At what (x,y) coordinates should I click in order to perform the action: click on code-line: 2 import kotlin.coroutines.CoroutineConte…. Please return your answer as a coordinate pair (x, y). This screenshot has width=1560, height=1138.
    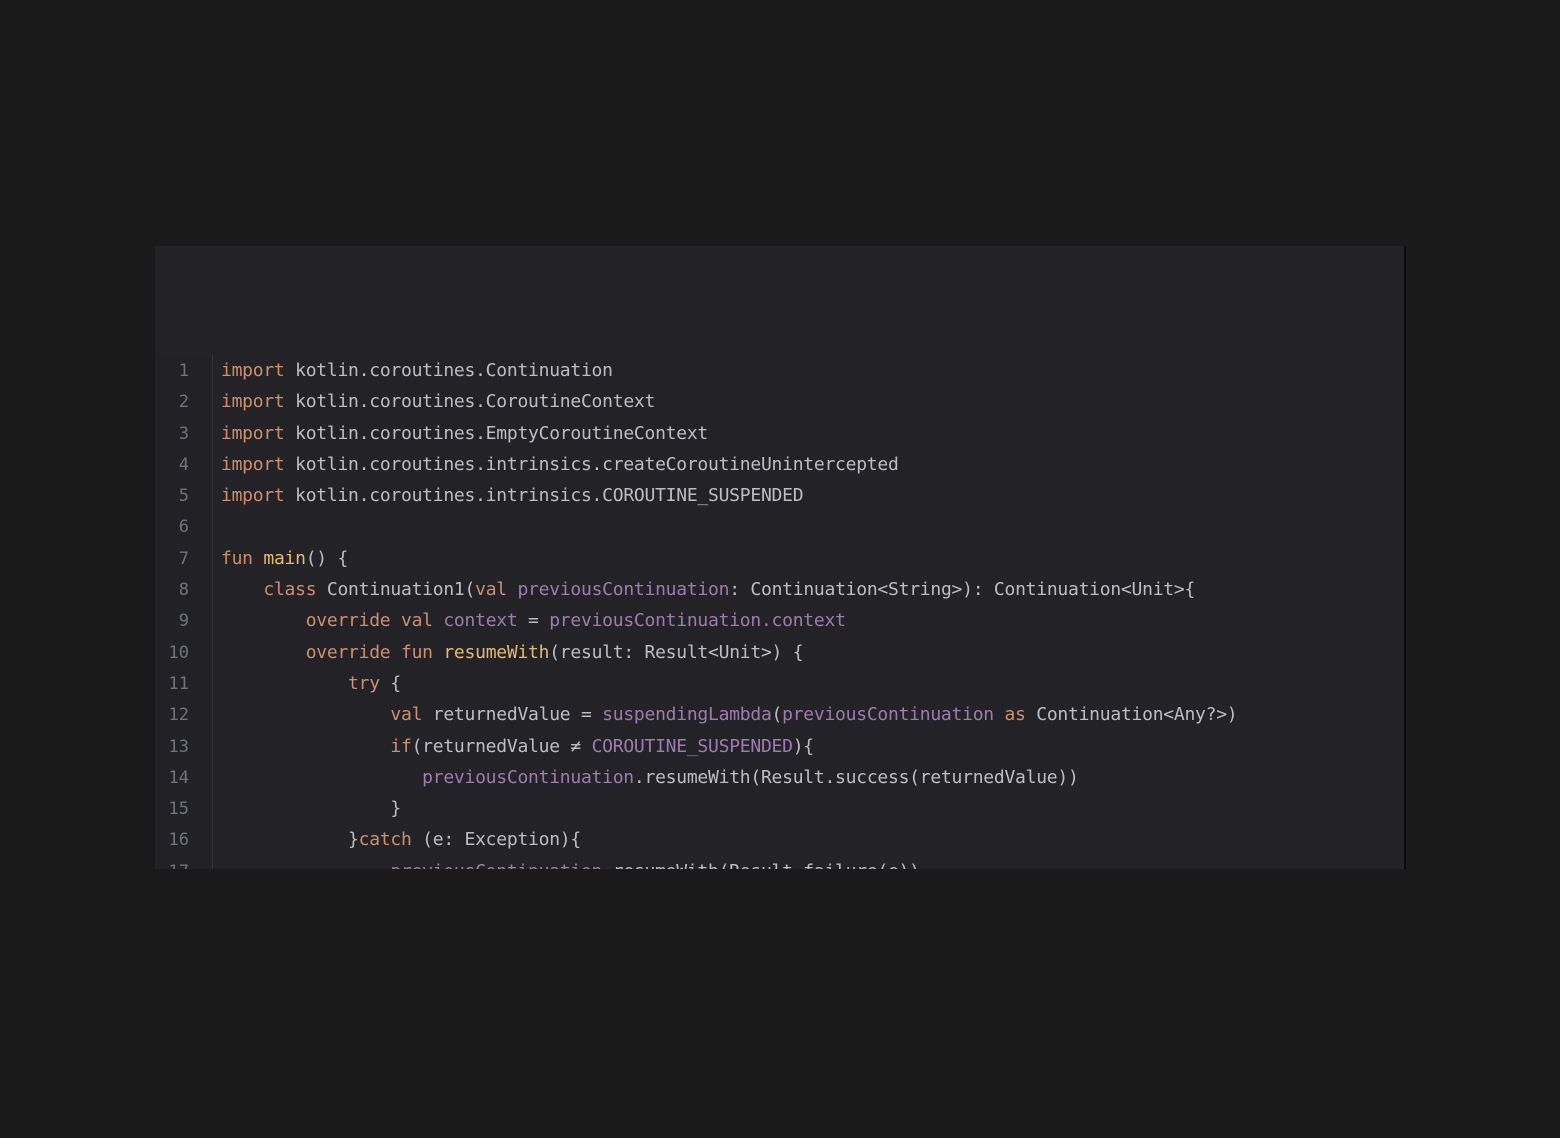
    Looking at the image, I should click on (779, 401).